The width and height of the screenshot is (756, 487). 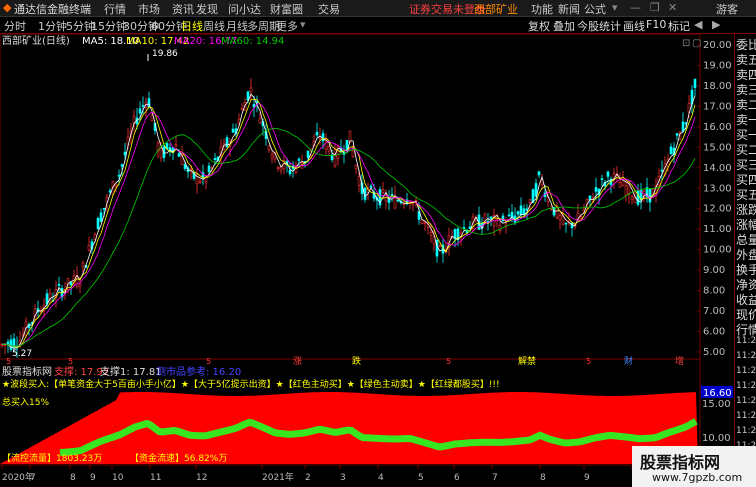 I want to click on x-tick-label: 8, so click(x=73, y=478).